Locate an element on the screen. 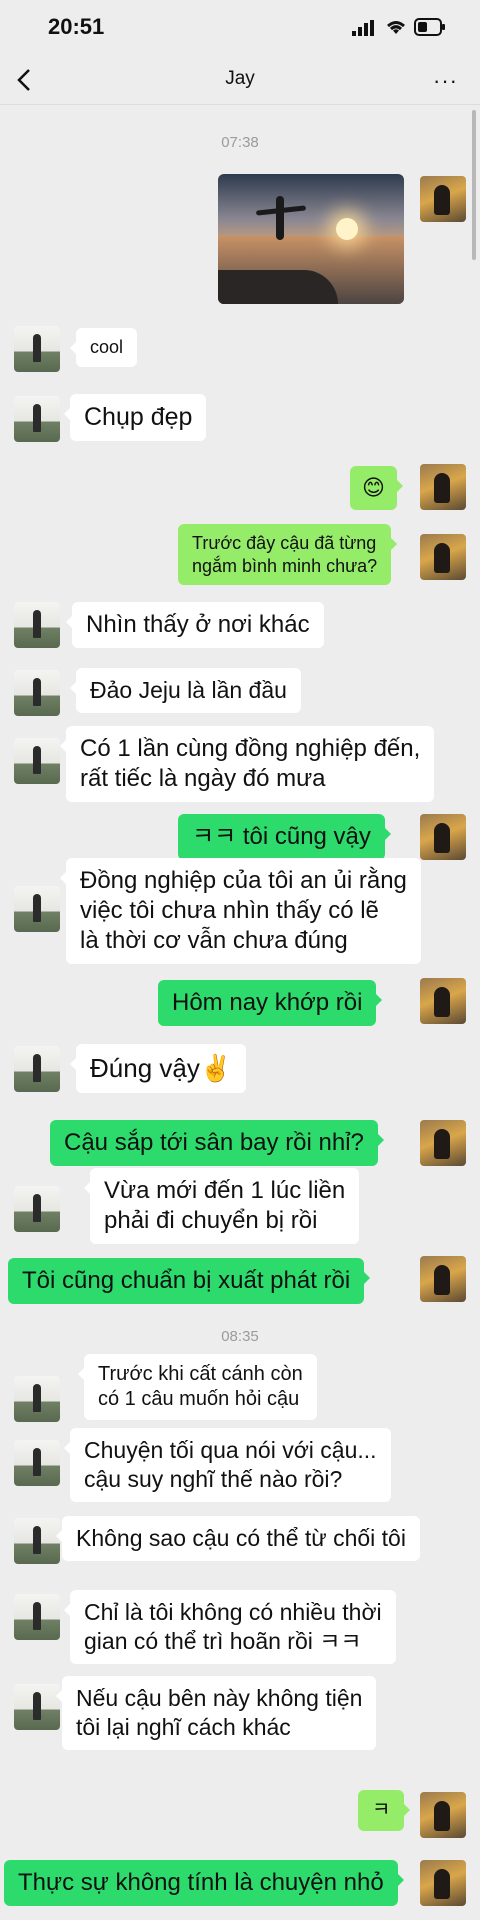 Image resolution: width=480 pixels, height=1920 pixels. battery-icon is located at coordinates (429, 27).